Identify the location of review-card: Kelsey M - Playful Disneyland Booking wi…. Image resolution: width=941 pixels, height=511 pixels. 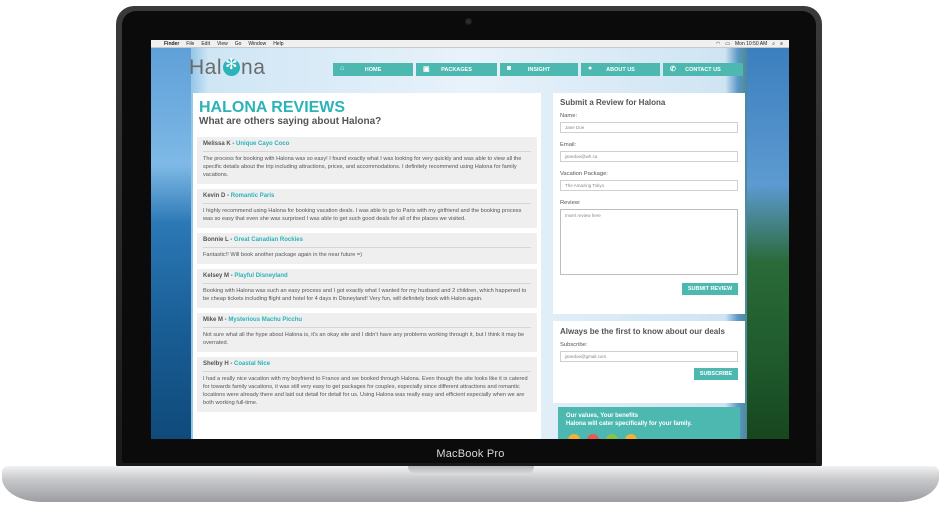
(367, 288).